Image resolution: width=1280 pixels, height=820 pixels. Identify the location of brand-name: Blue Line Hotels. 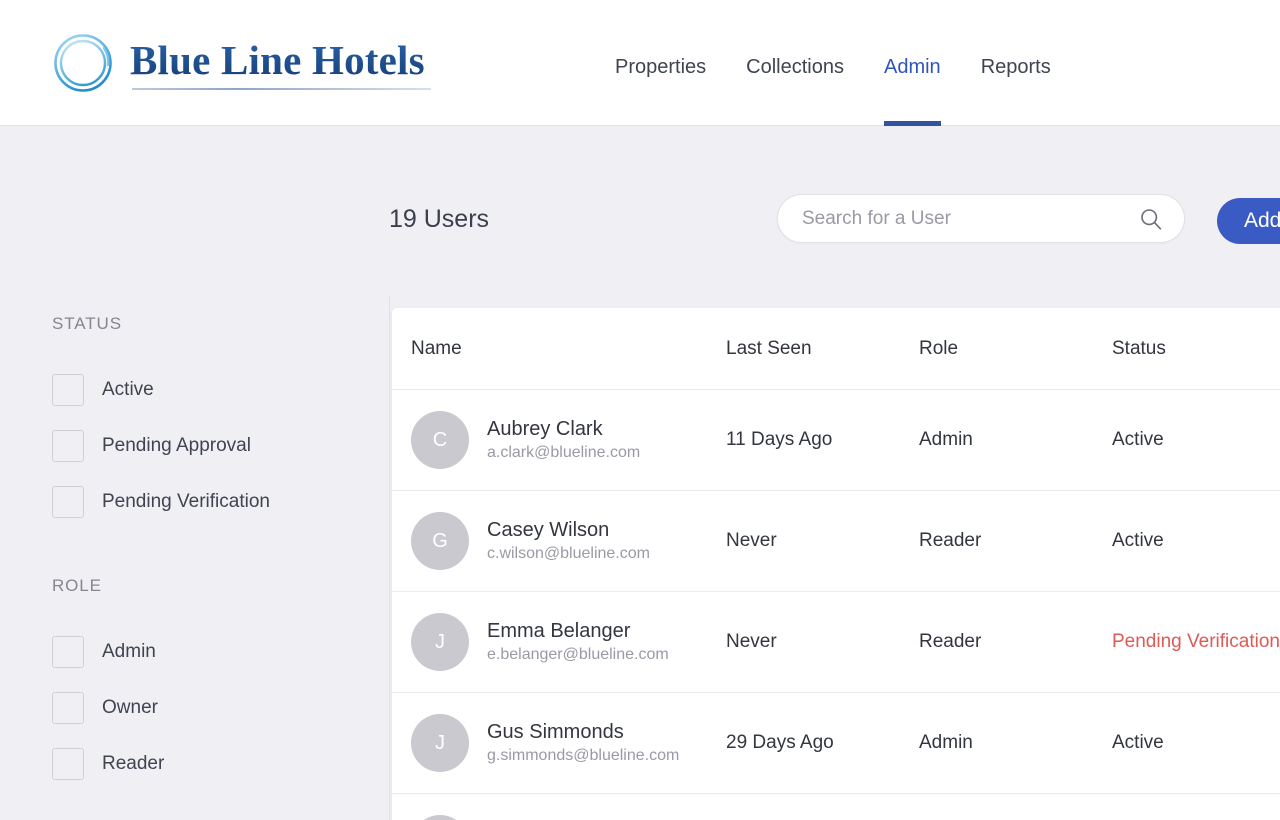
(277, 60).